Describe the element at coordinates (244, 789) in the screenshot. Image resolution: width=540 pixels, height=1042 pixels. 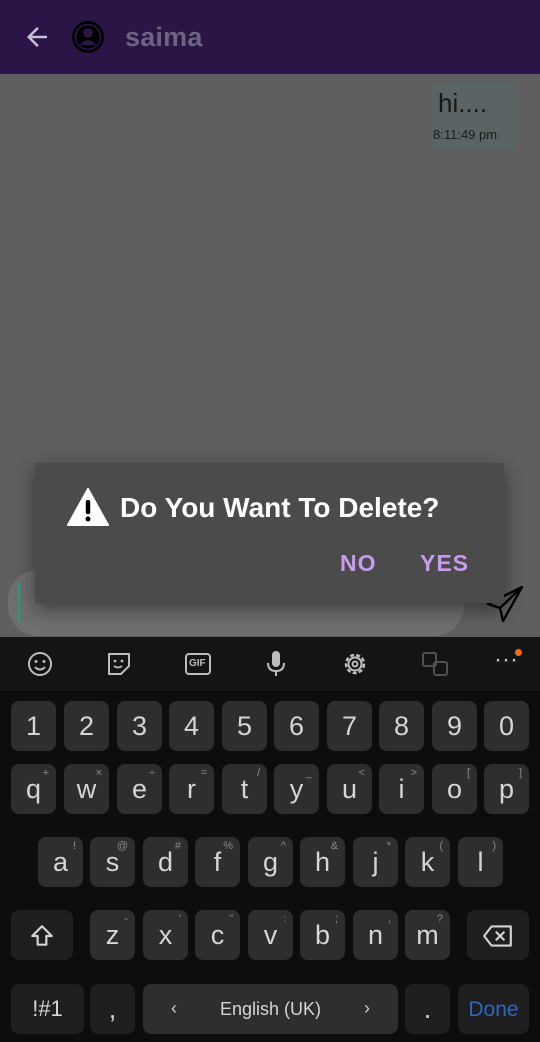
I see `key-t: / t` at that location.